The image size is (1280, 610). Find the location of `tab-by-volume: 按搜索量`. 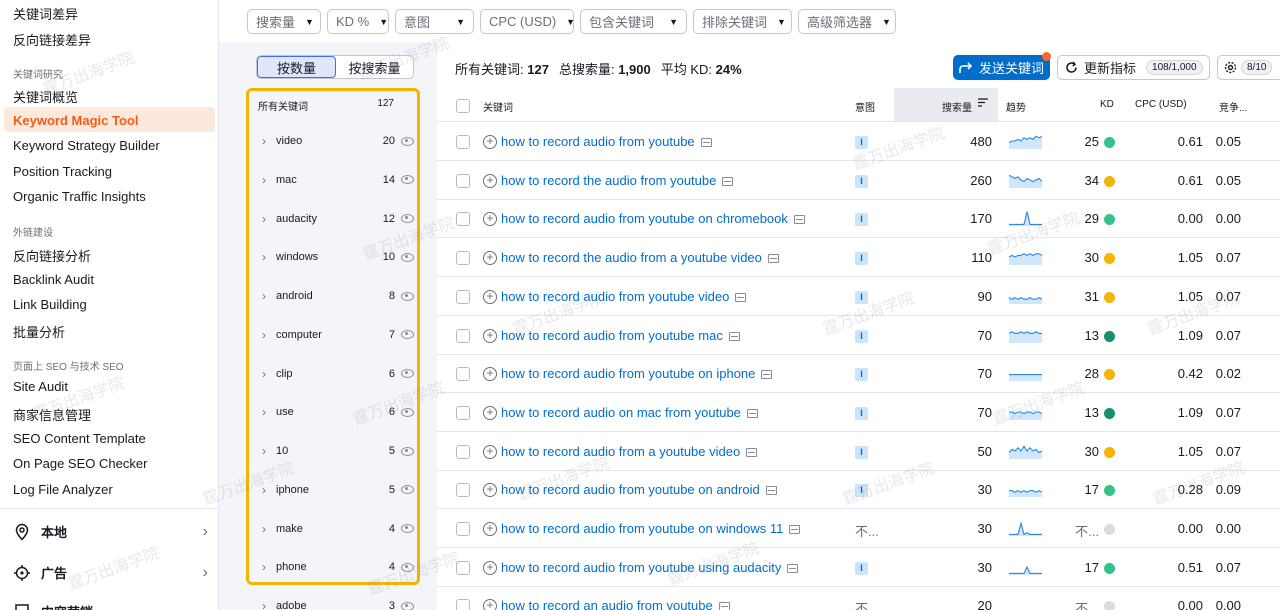

tab-by-volume: 按搜索量 is located at coordinates (374, 67).